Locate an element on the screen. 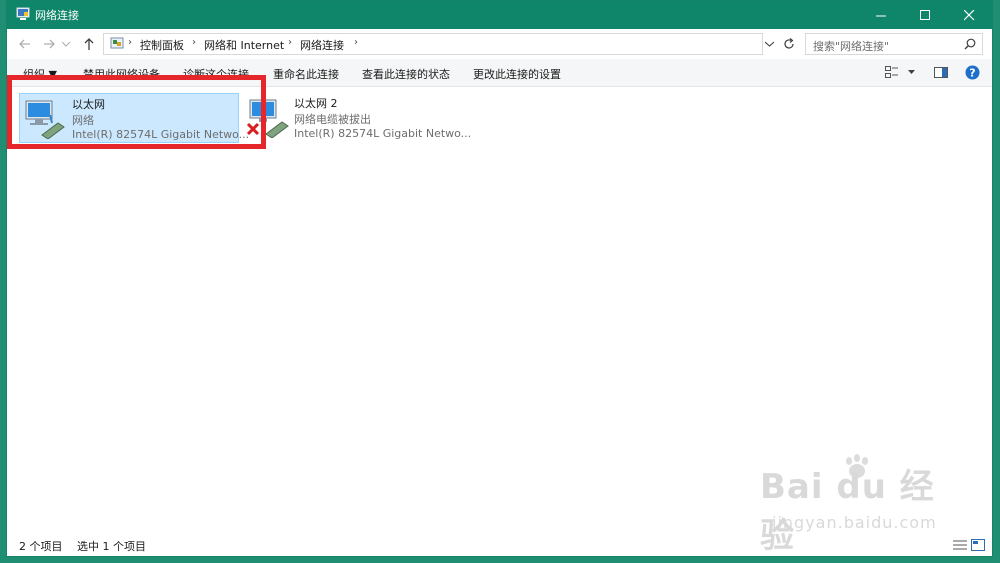  connection-status: 网络电缆被拔出 is located at coordinates (332, 119).